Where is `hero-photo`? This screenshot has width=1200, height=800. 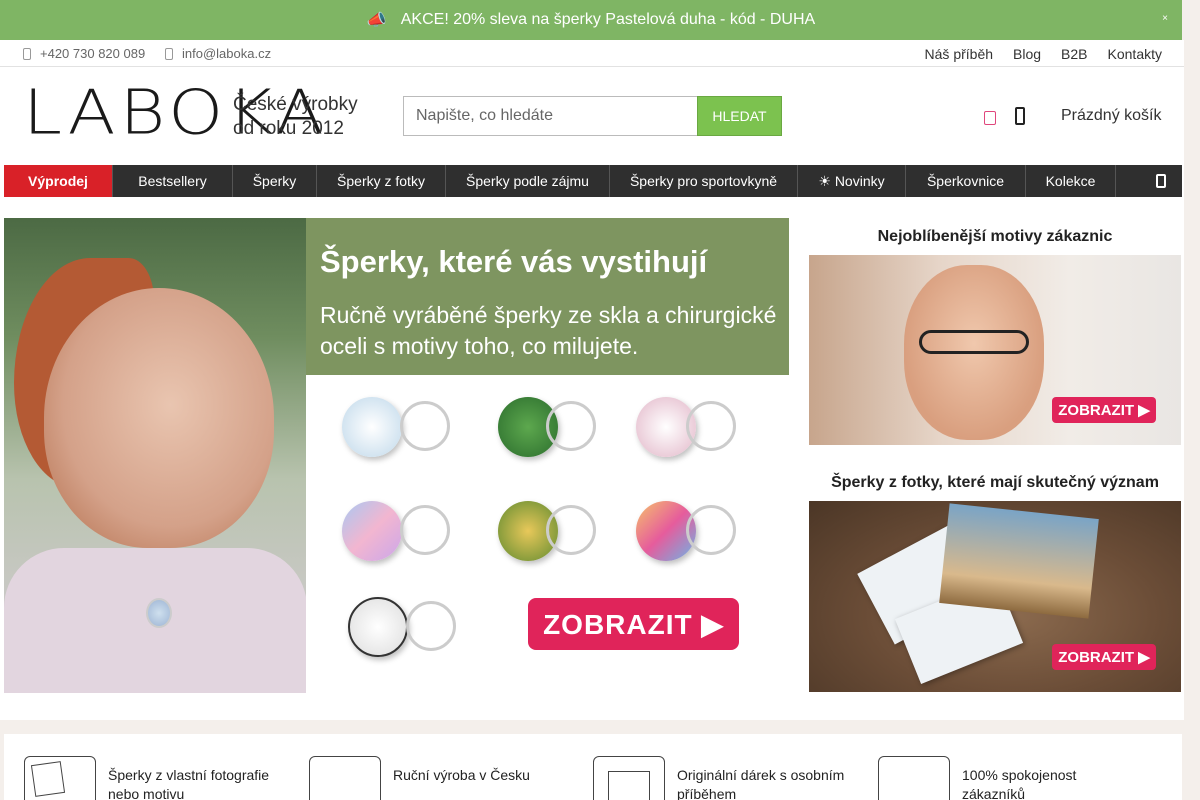 hero-photo is located at coordinates (155, 455).